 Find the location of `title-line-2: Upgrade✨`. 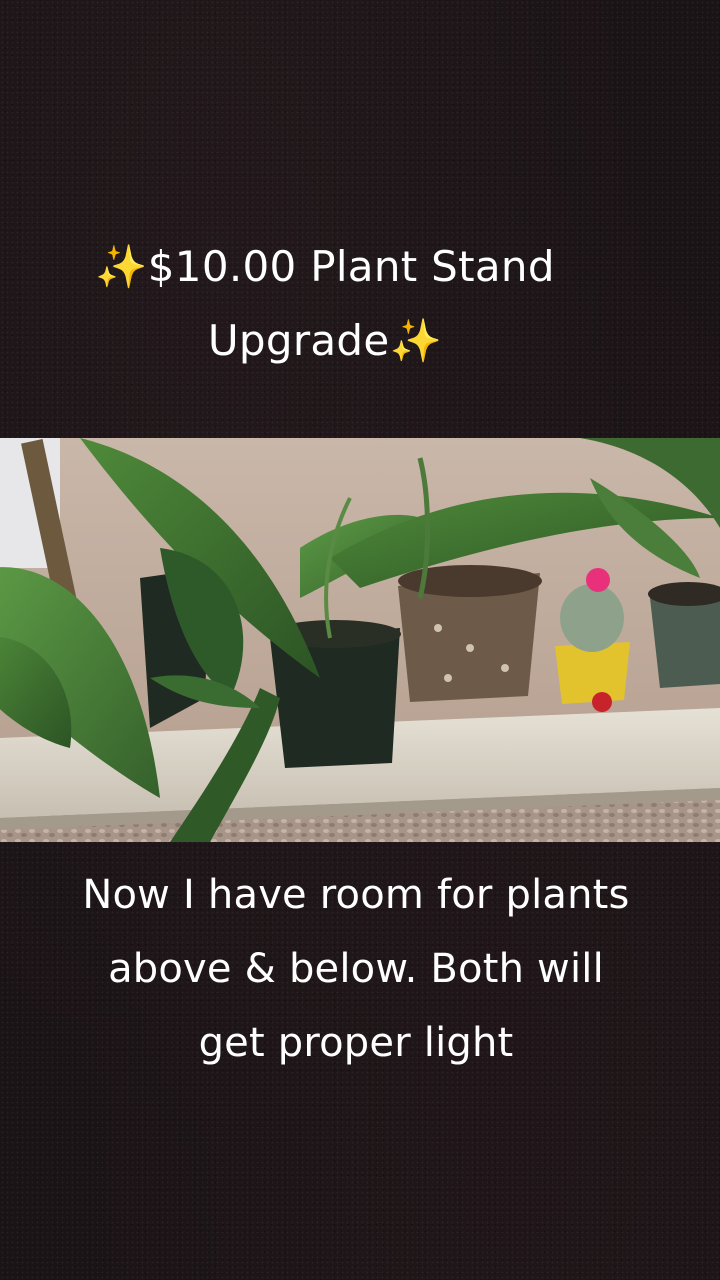

title-line-2: Upgrade✨ is located at coordinates (325, 341).